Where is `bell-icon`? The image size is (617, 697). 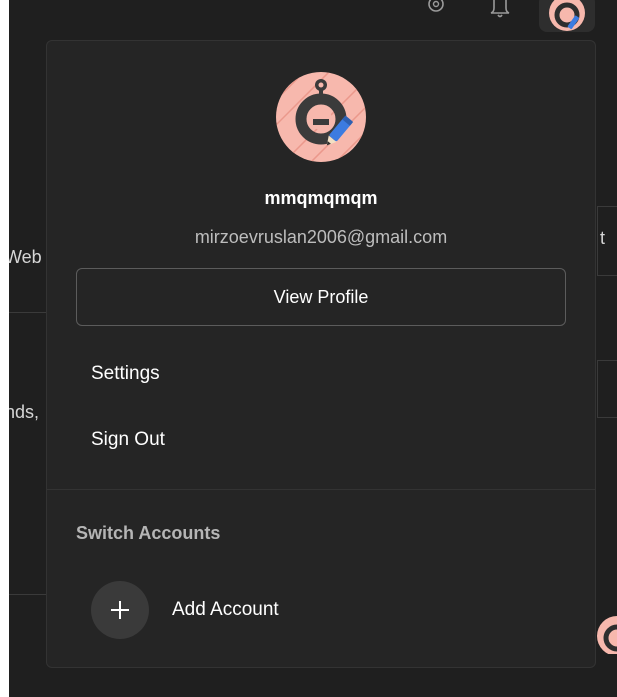
bell-icon is located at coordinates (500, 10).